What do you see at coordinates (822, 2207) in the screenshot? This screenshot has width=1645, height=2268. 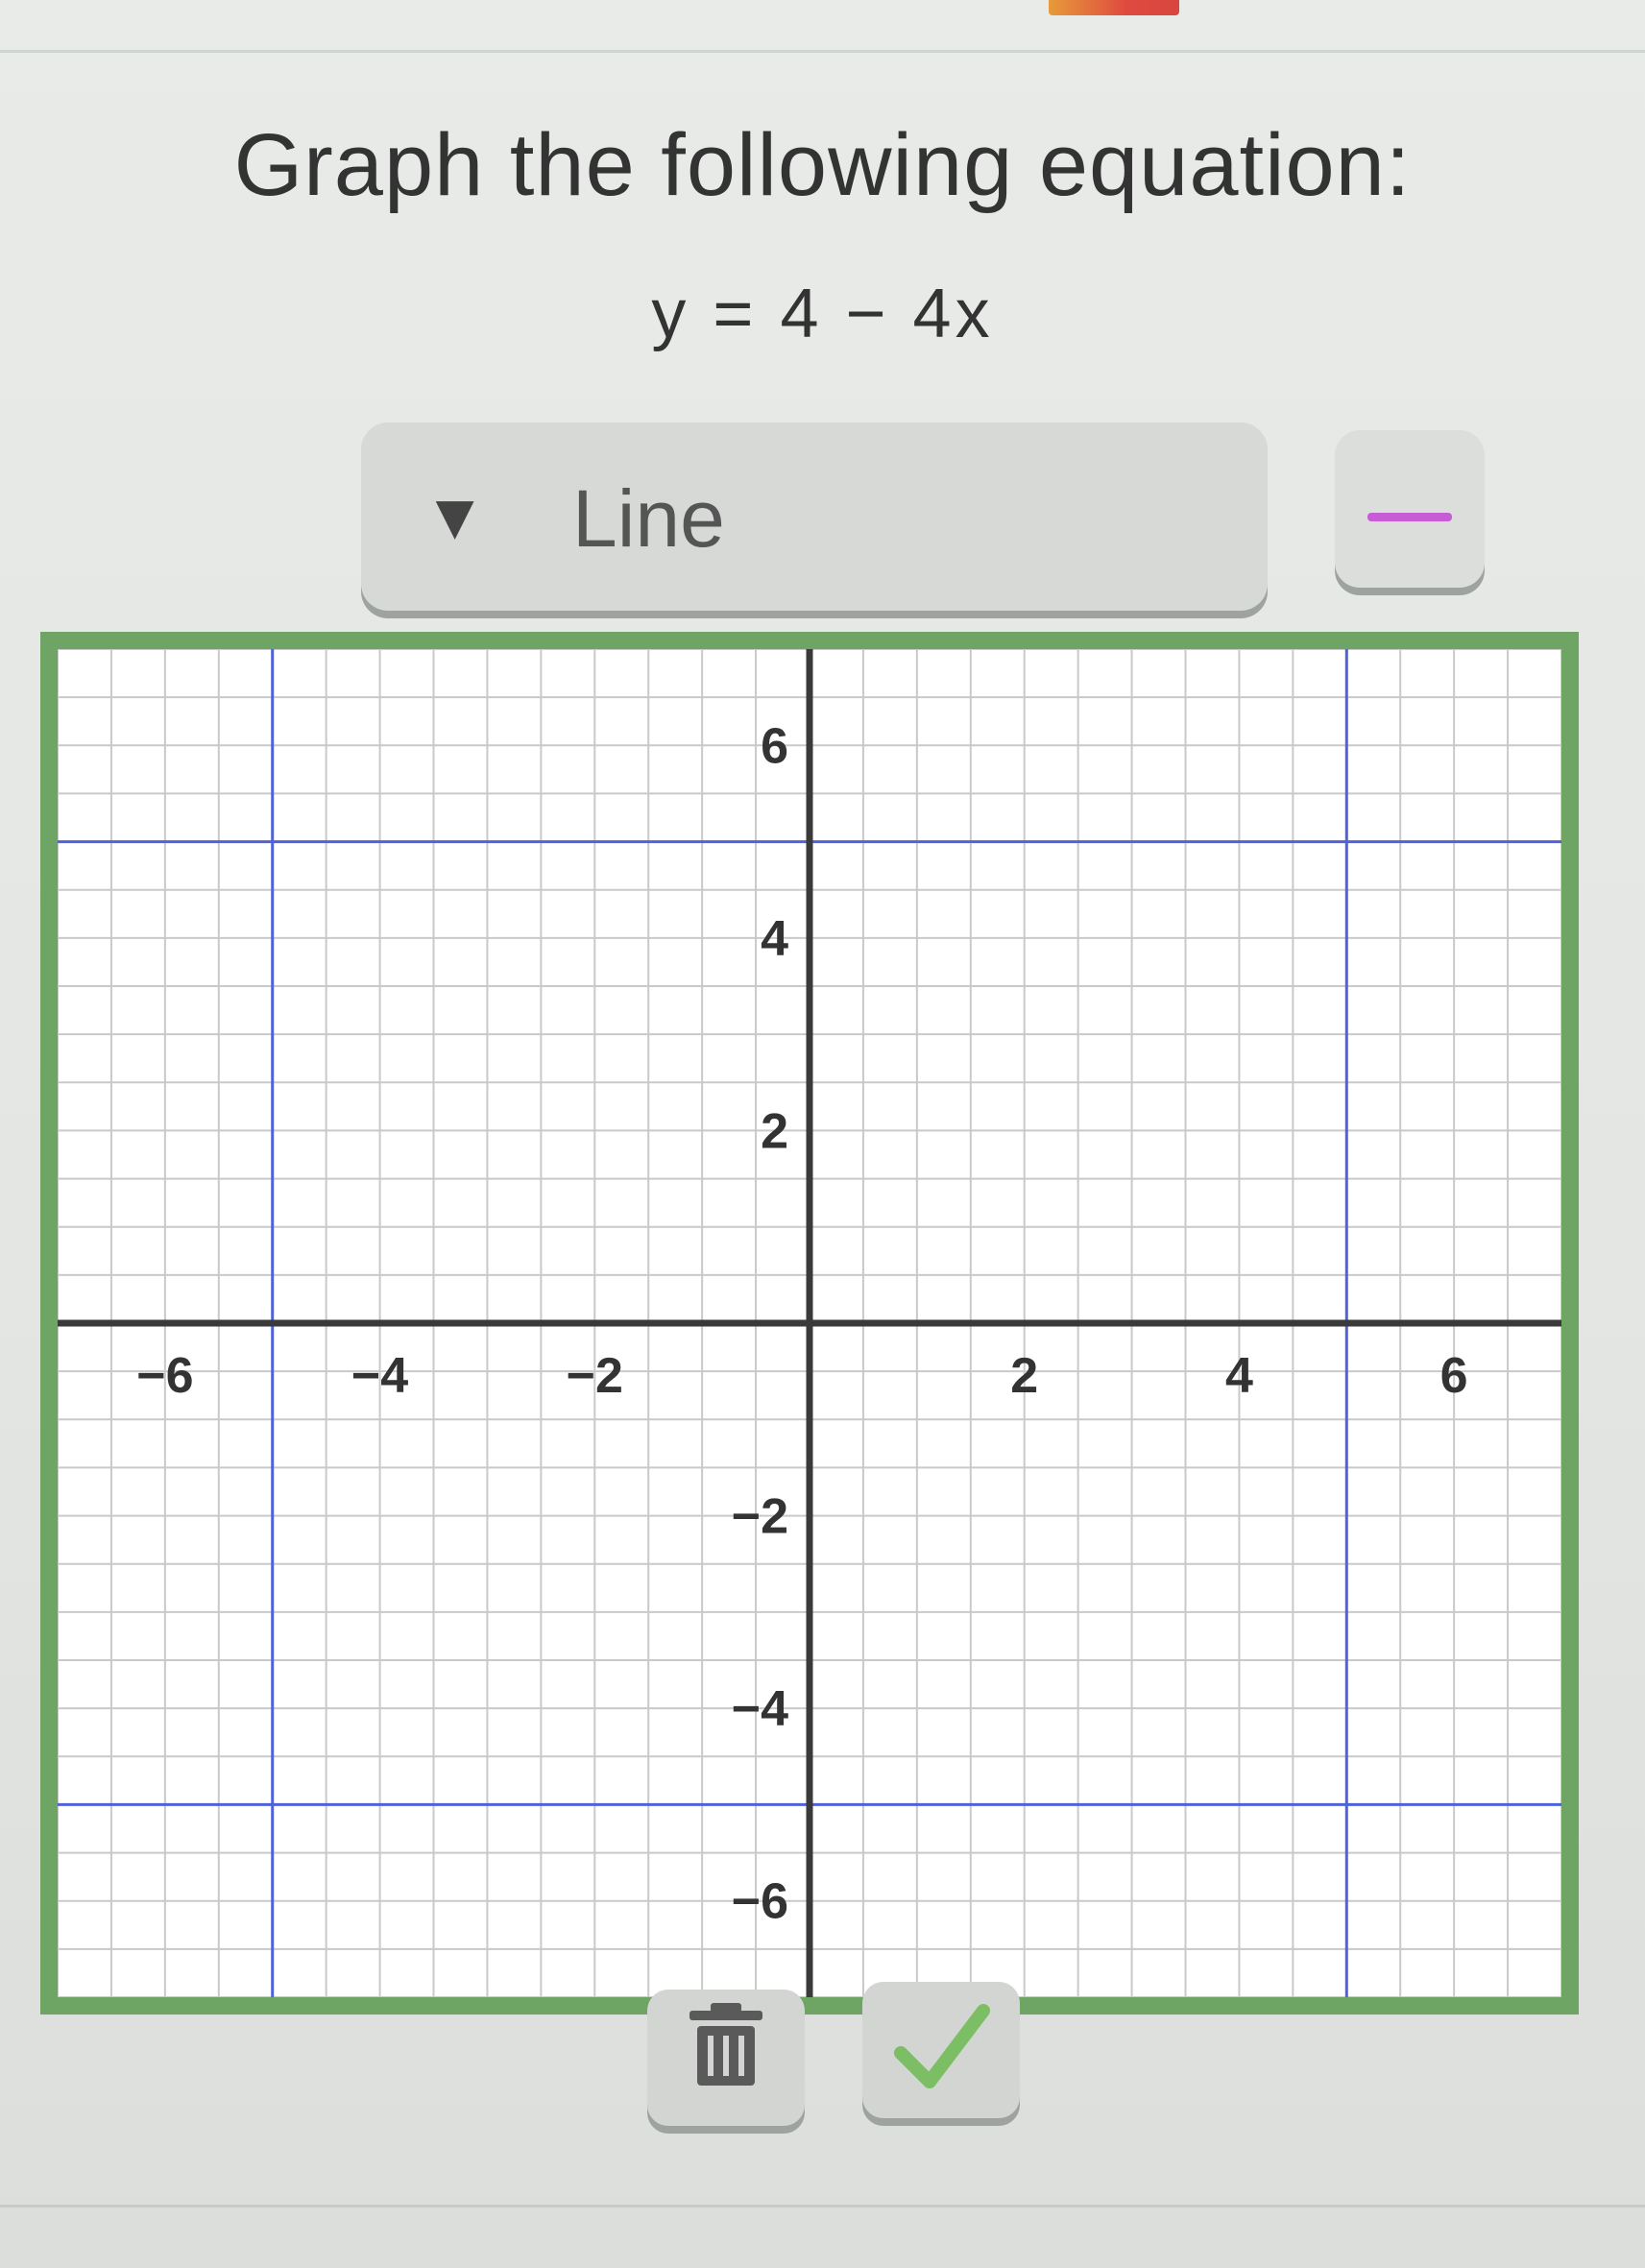 I see `bottom-divider` at bounding box center [822, 2207].